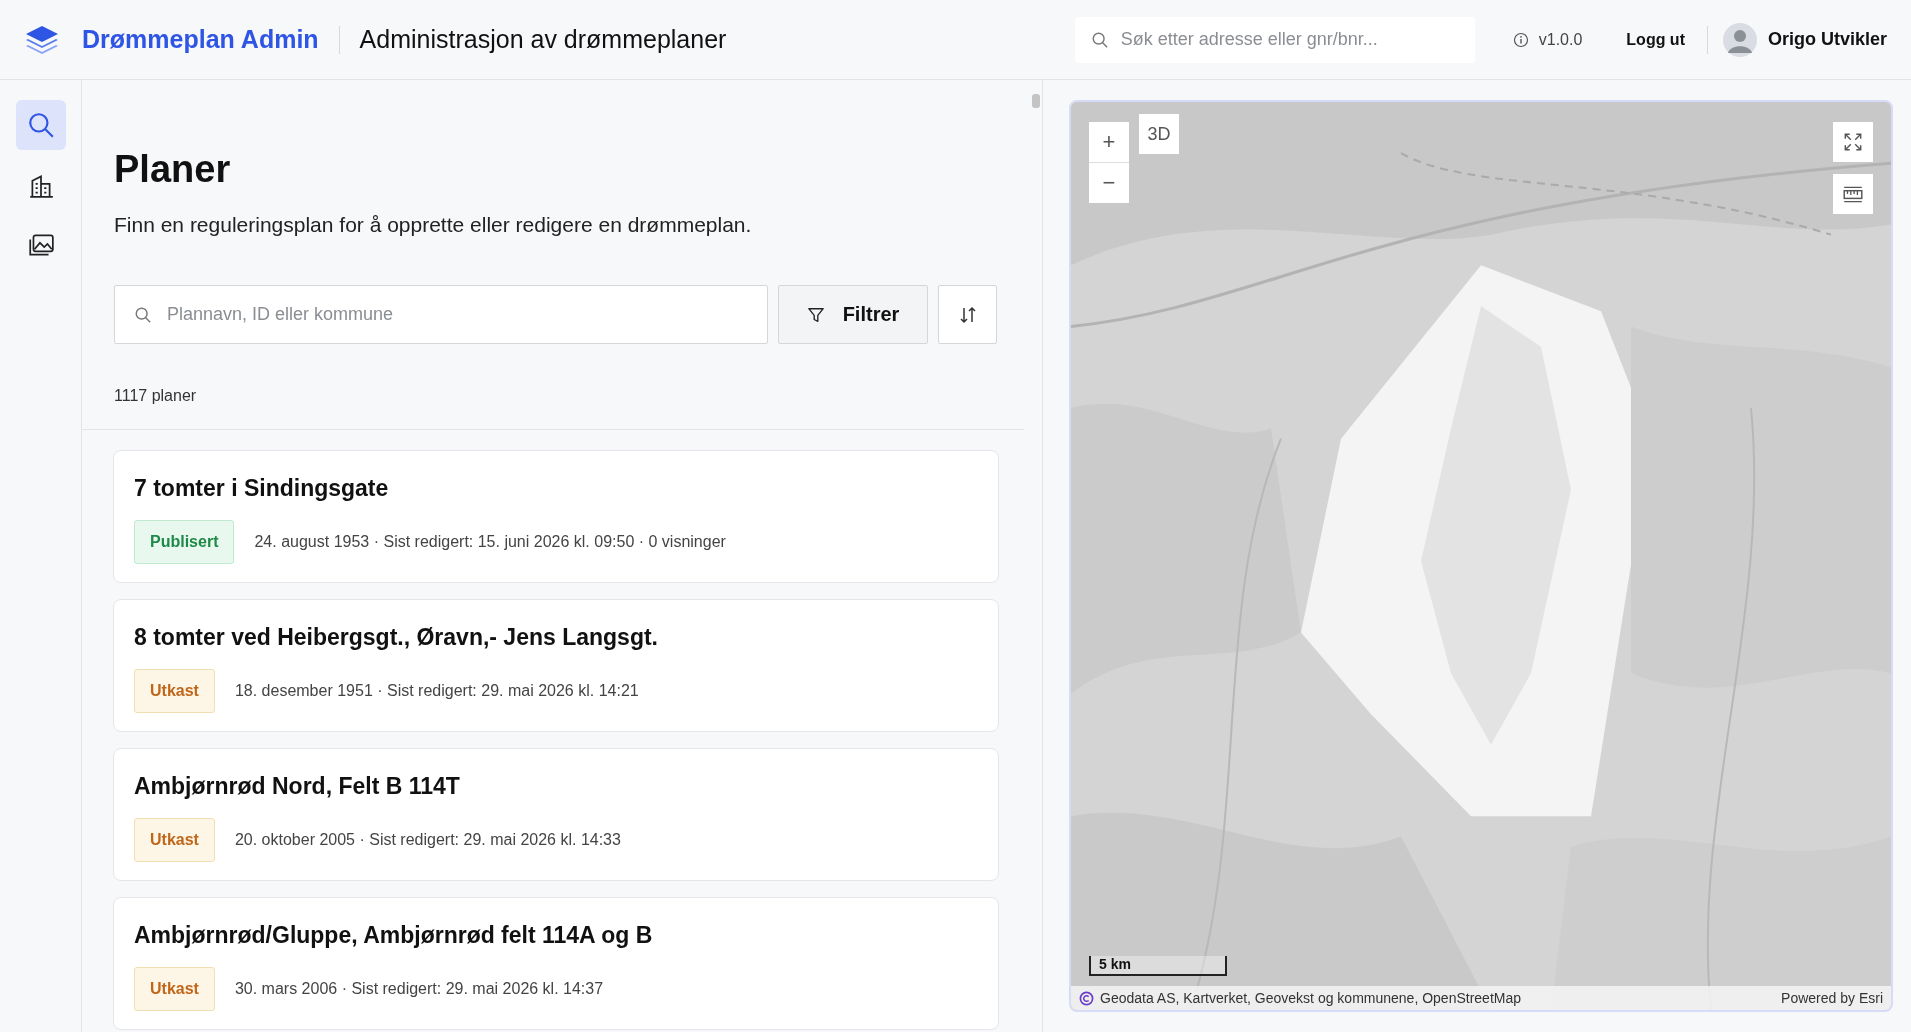 The image size is (1911, 1032). I want to click on logout-button: Logg ut, so click(1655, 39).